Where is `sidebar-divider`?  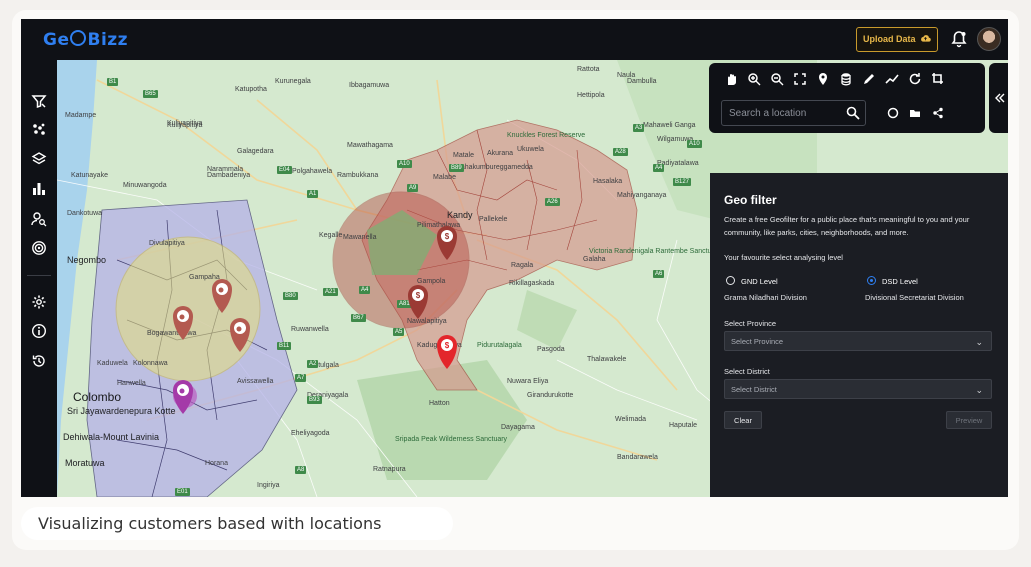
sidebar-divider is located at coordinates (39, 275).